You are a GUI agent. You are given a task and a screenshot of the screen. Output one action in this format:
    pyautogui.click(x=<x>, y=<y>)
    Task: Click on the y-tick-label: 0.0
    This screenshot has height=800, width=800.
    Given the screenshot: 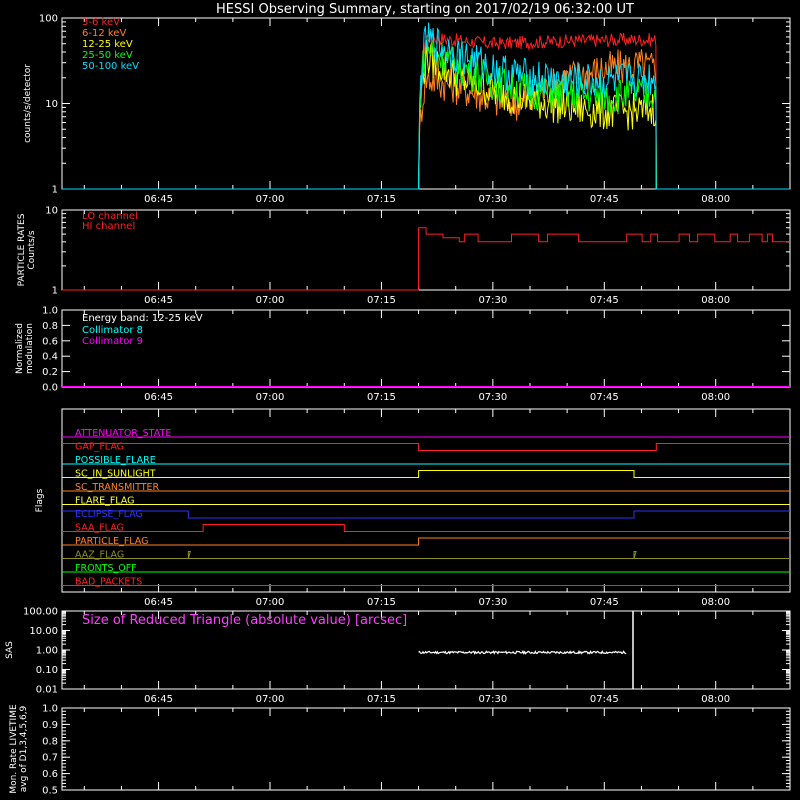 What is the action you would take?
    pyautogui.click(x=50, y=388)
    